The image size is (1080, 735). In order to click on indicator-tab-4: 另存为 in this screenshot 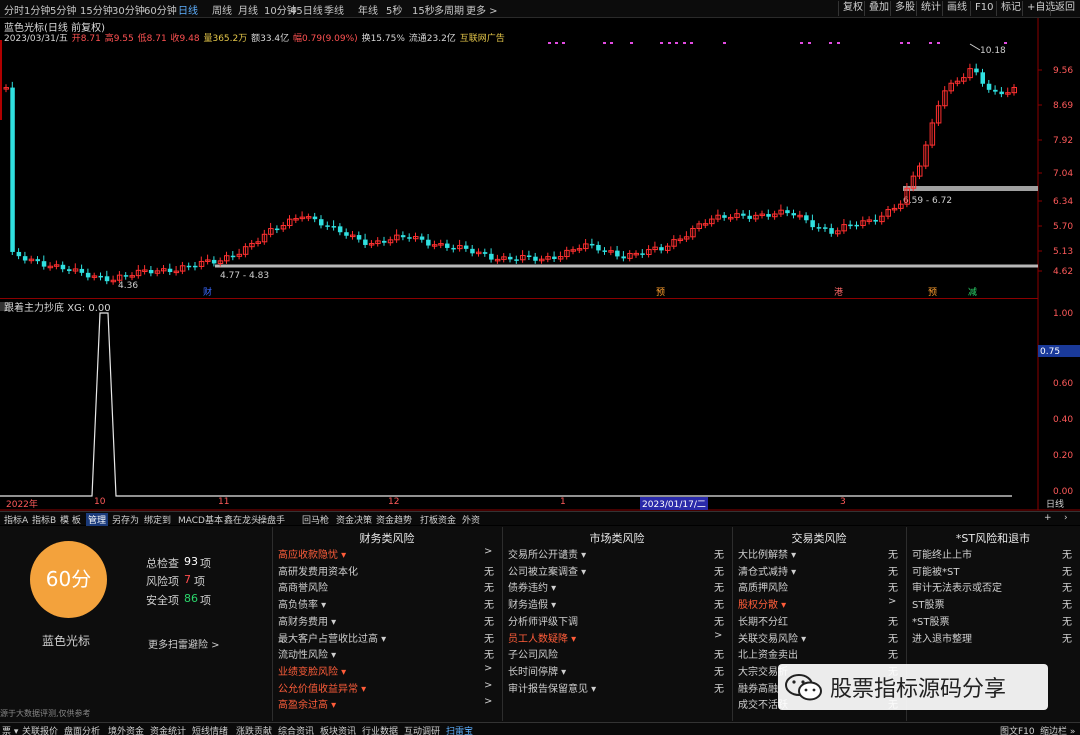, I will do `click(125, 519)`.